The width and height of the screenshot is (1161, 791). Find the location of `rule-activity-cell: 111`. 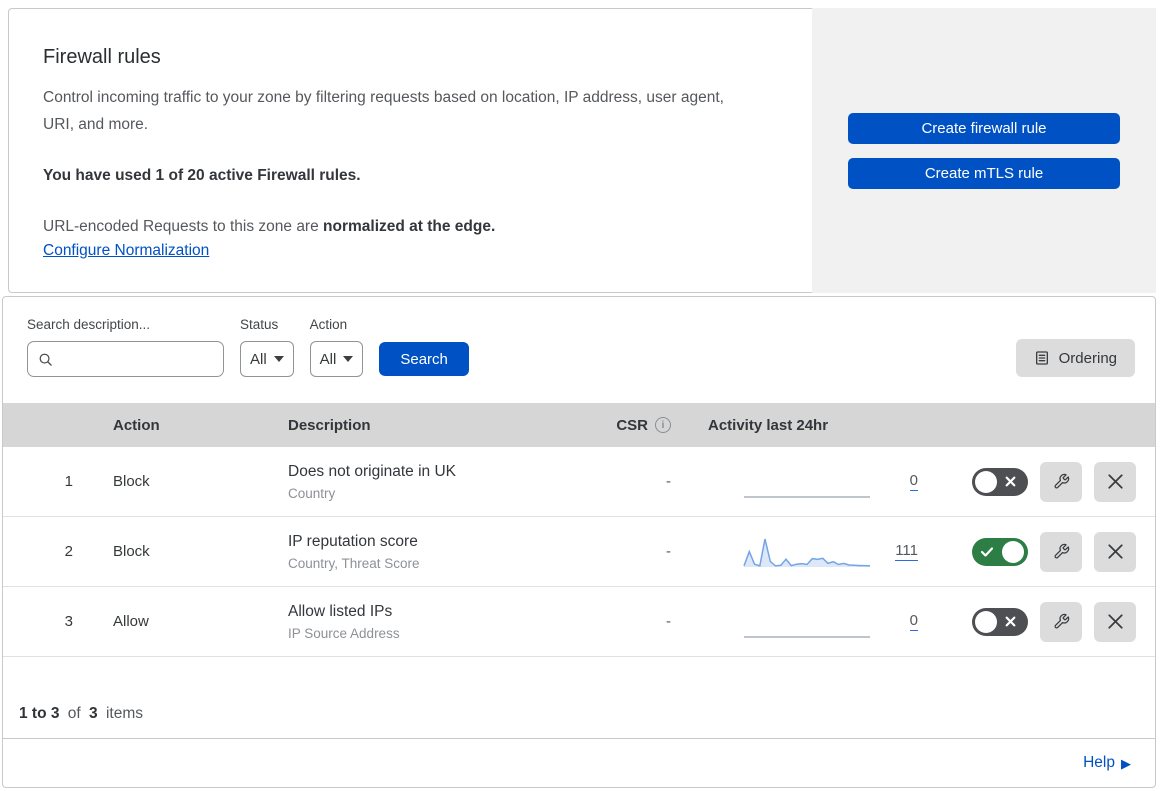

rule-activity-cell: 111 is located at coordinates (815, 552).